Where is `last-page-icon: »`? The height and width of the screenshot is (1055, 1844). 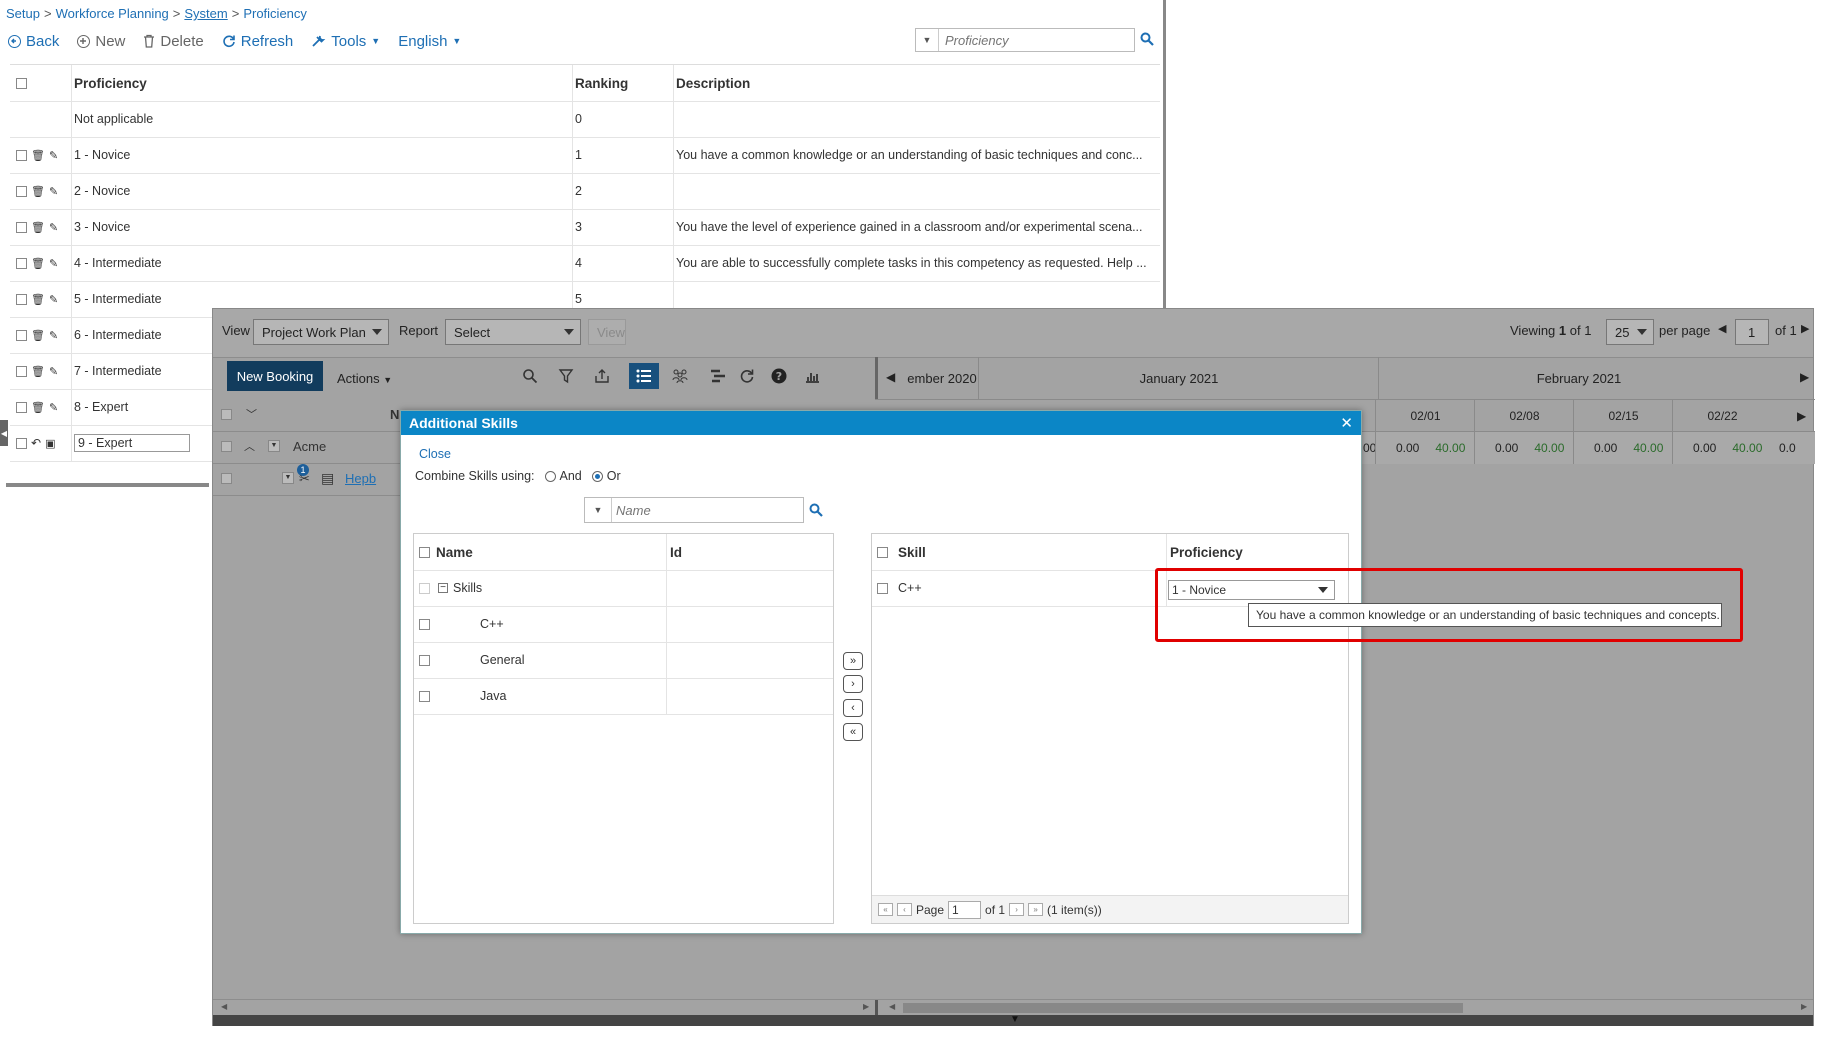 last-page-icon: » is located at coordinates (1036, 909).